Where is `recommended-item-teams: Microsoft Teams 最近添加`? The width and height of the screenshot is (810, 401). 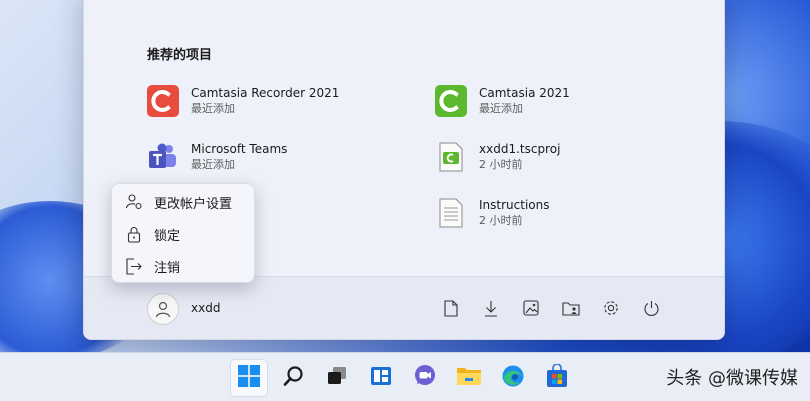 recommended-item-teams: Microsoft Teams 最近添加 is located at coordinates (277, 157).